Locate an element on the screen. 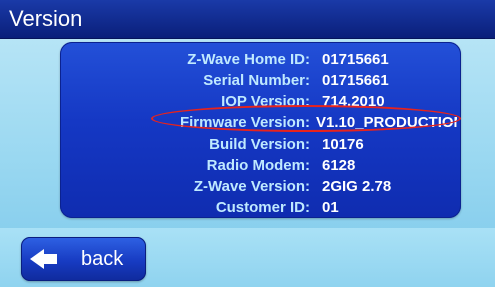 The width and height of the screenshot is (495, 287). info-row-customer-id: Customer ID: 01 is located at coordinates (260, 207).